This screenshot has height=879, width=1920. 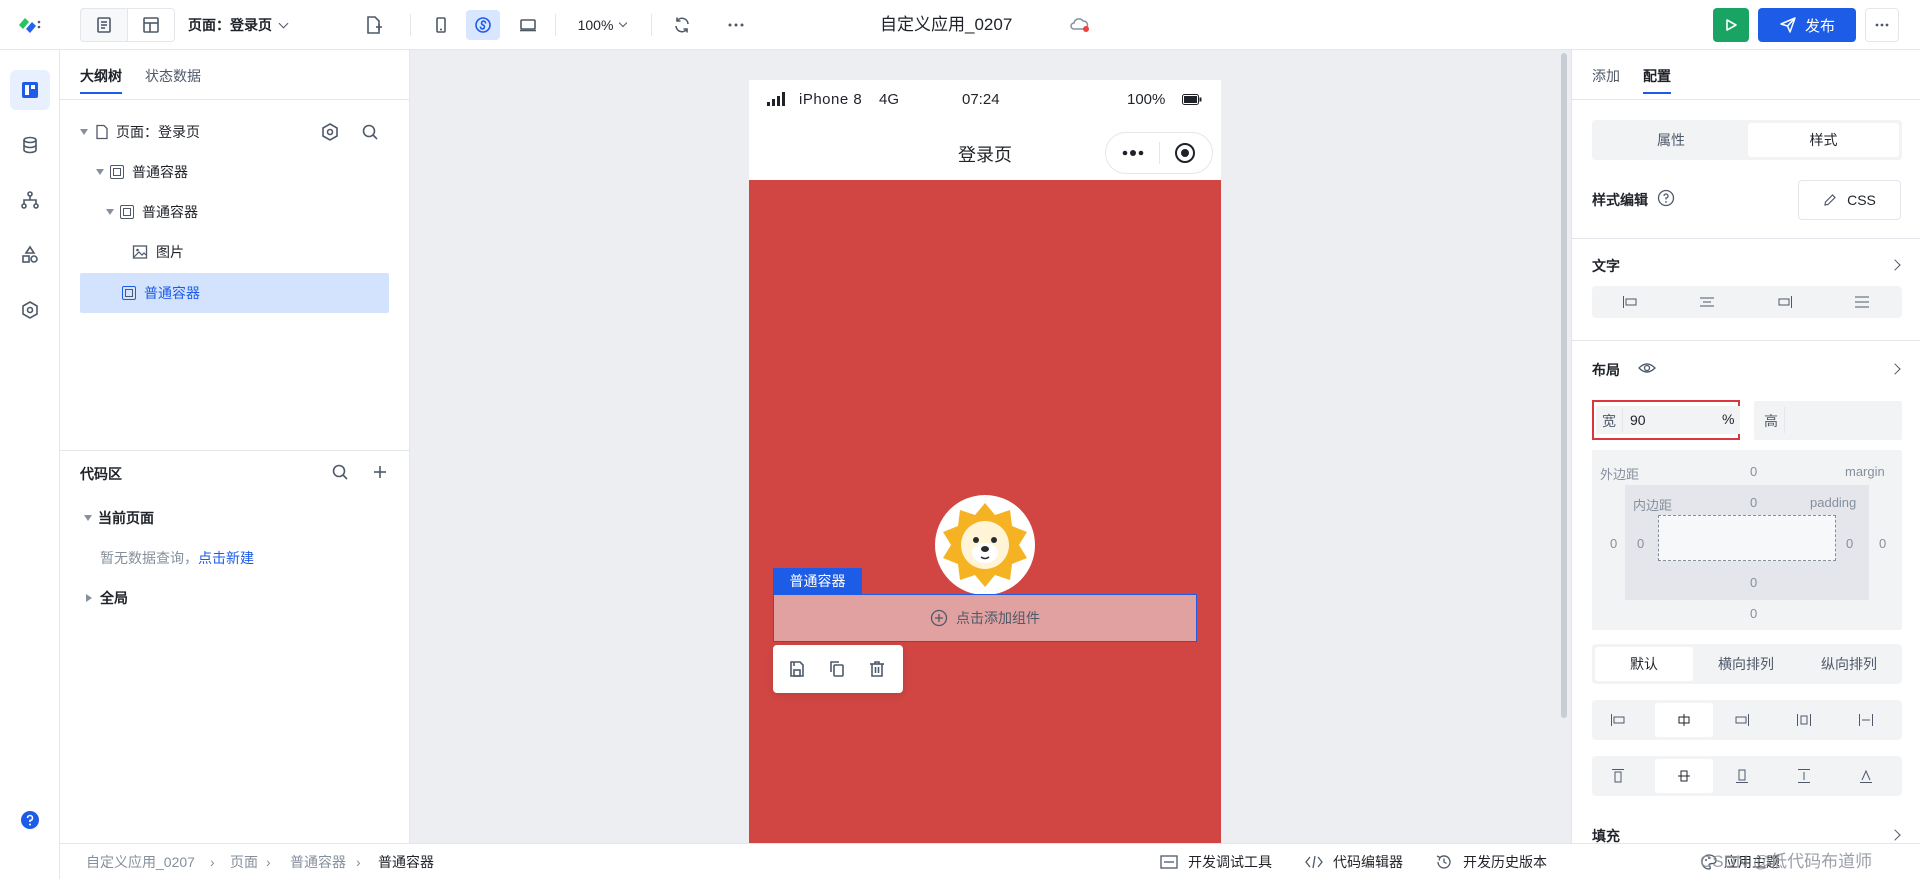 I want to click on align-top-icon, so click(x=1618, y=776).